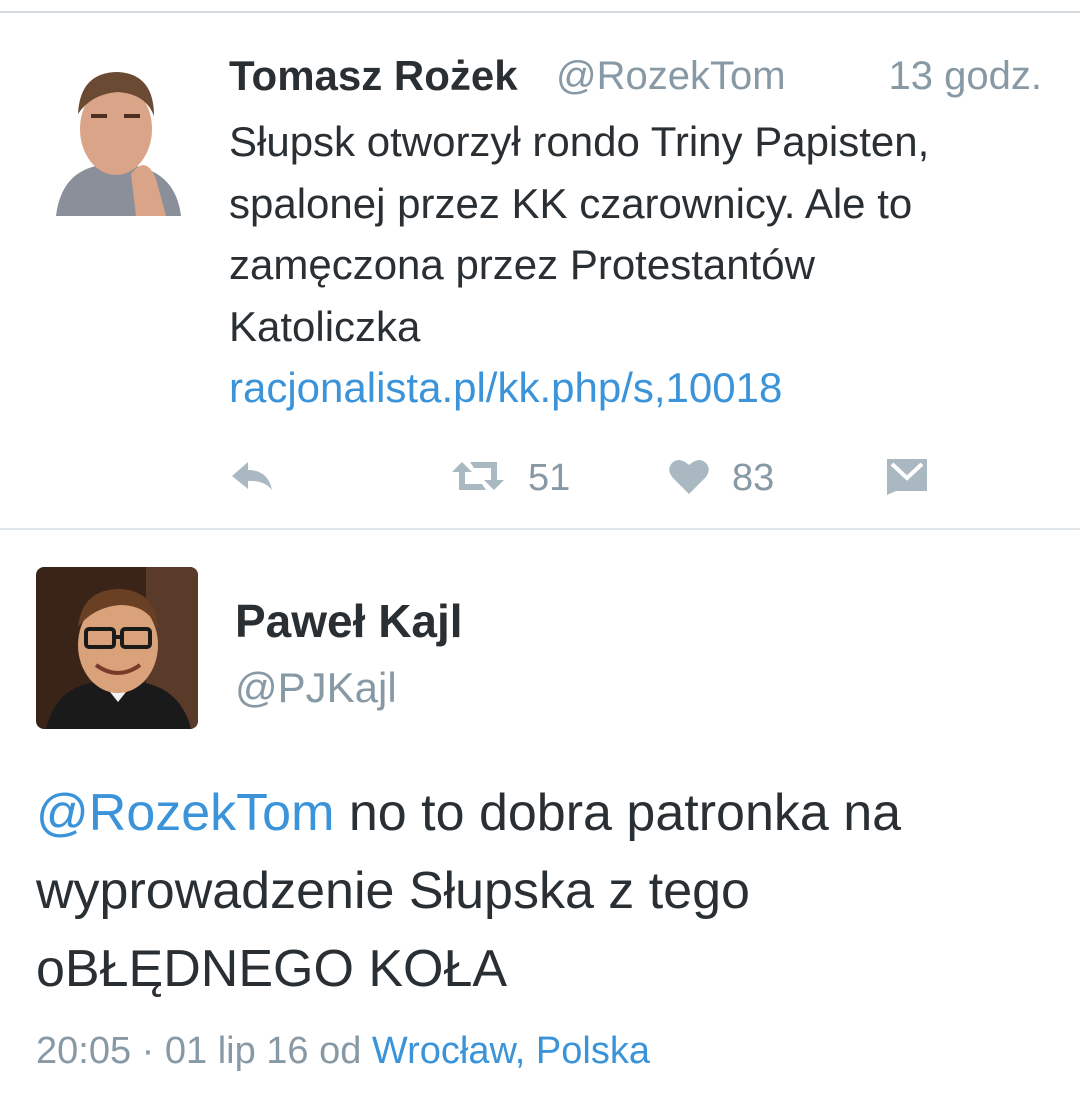 The image size is (1080, 1099). Describe the element at coordinates (522, 264) in the screenshot. I see `tweet-text-line: zamęczona przez Protestantów` at that location.